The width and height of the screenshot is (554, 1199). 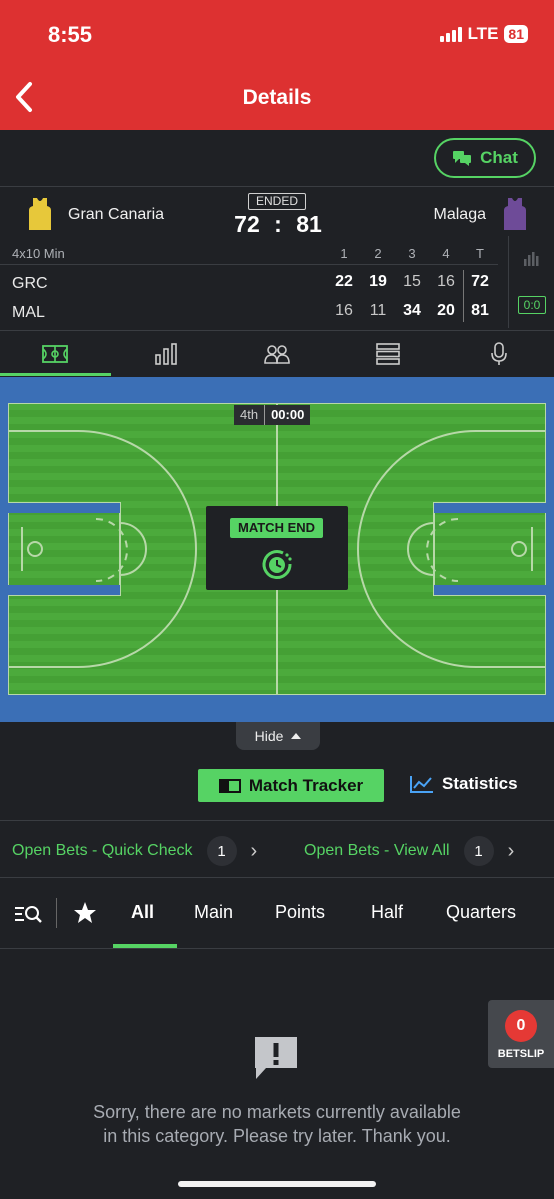 I want to click on tracker-icon, so click(x=229, y=785).